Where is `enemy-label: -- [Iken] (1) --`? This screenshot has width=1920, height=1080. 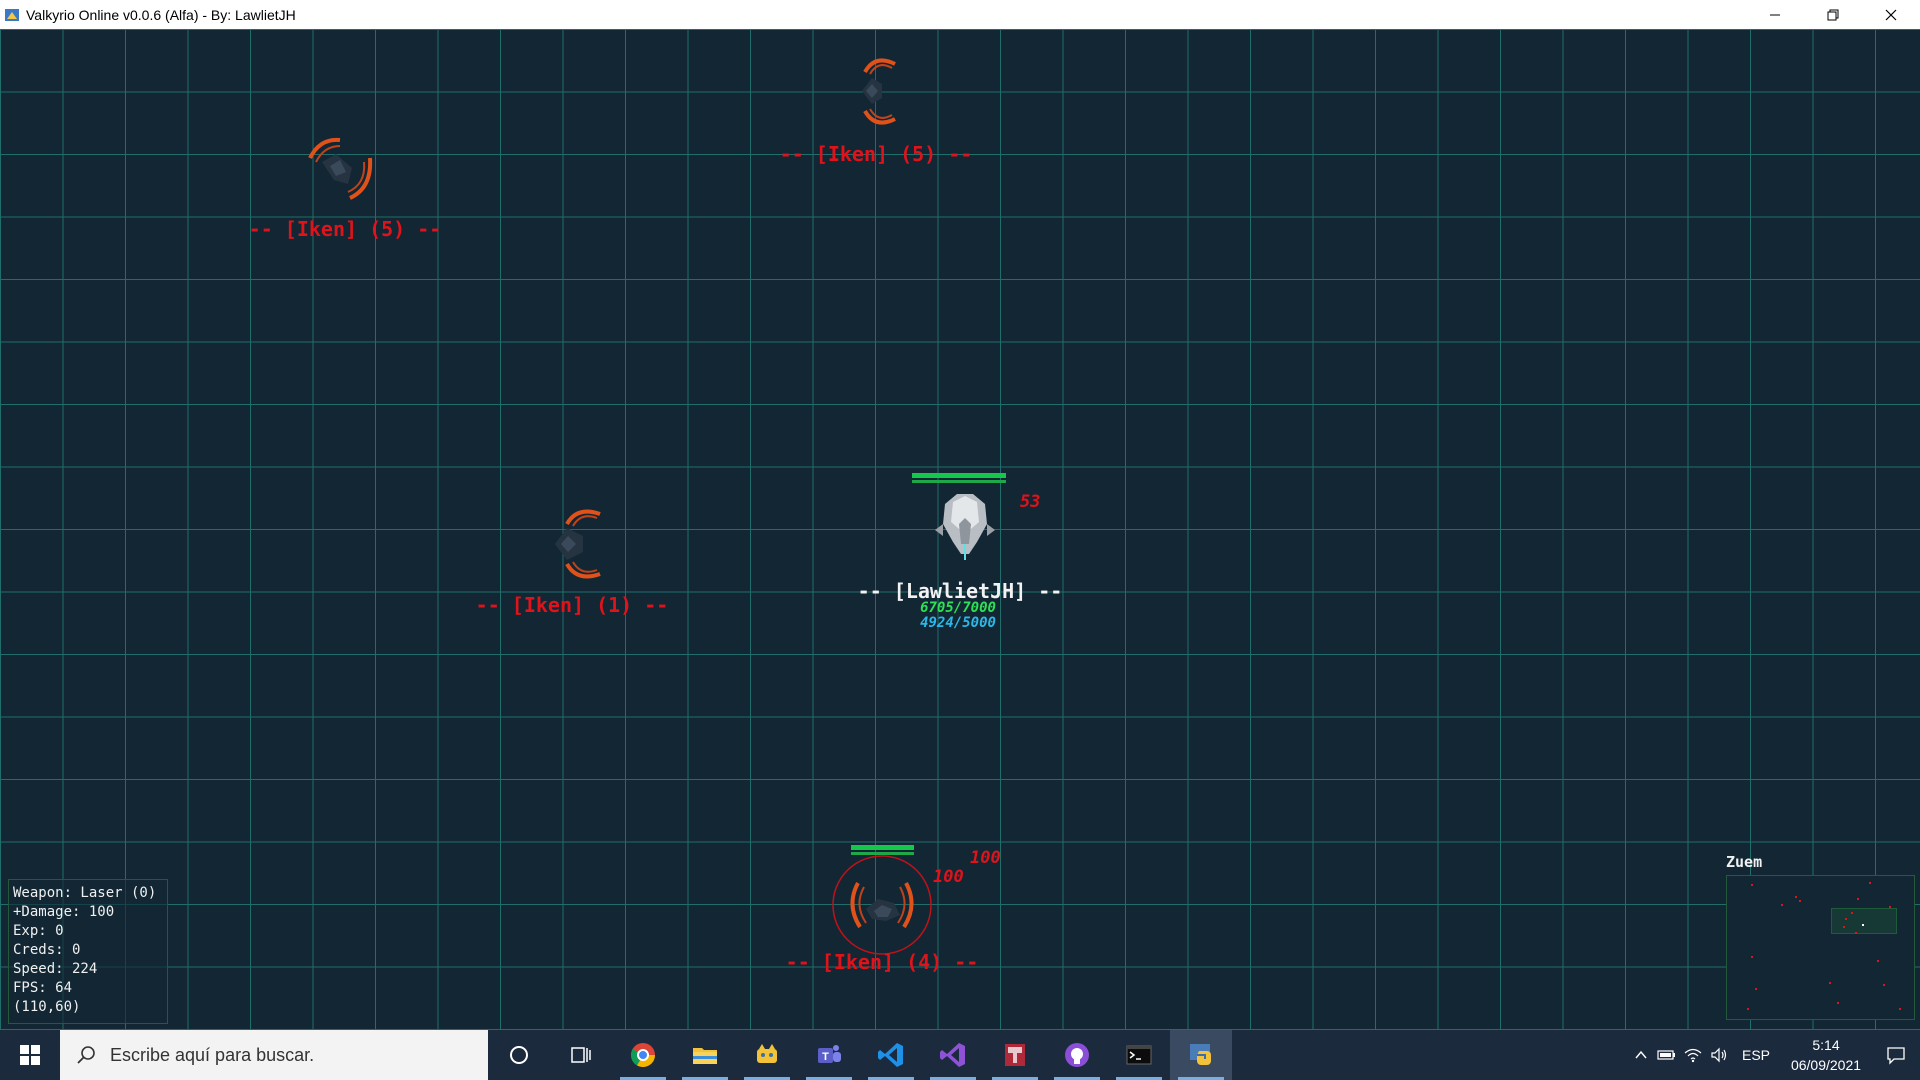
enemy-label: -- [Iken] (1) -- is located at coordinates (572, 605).